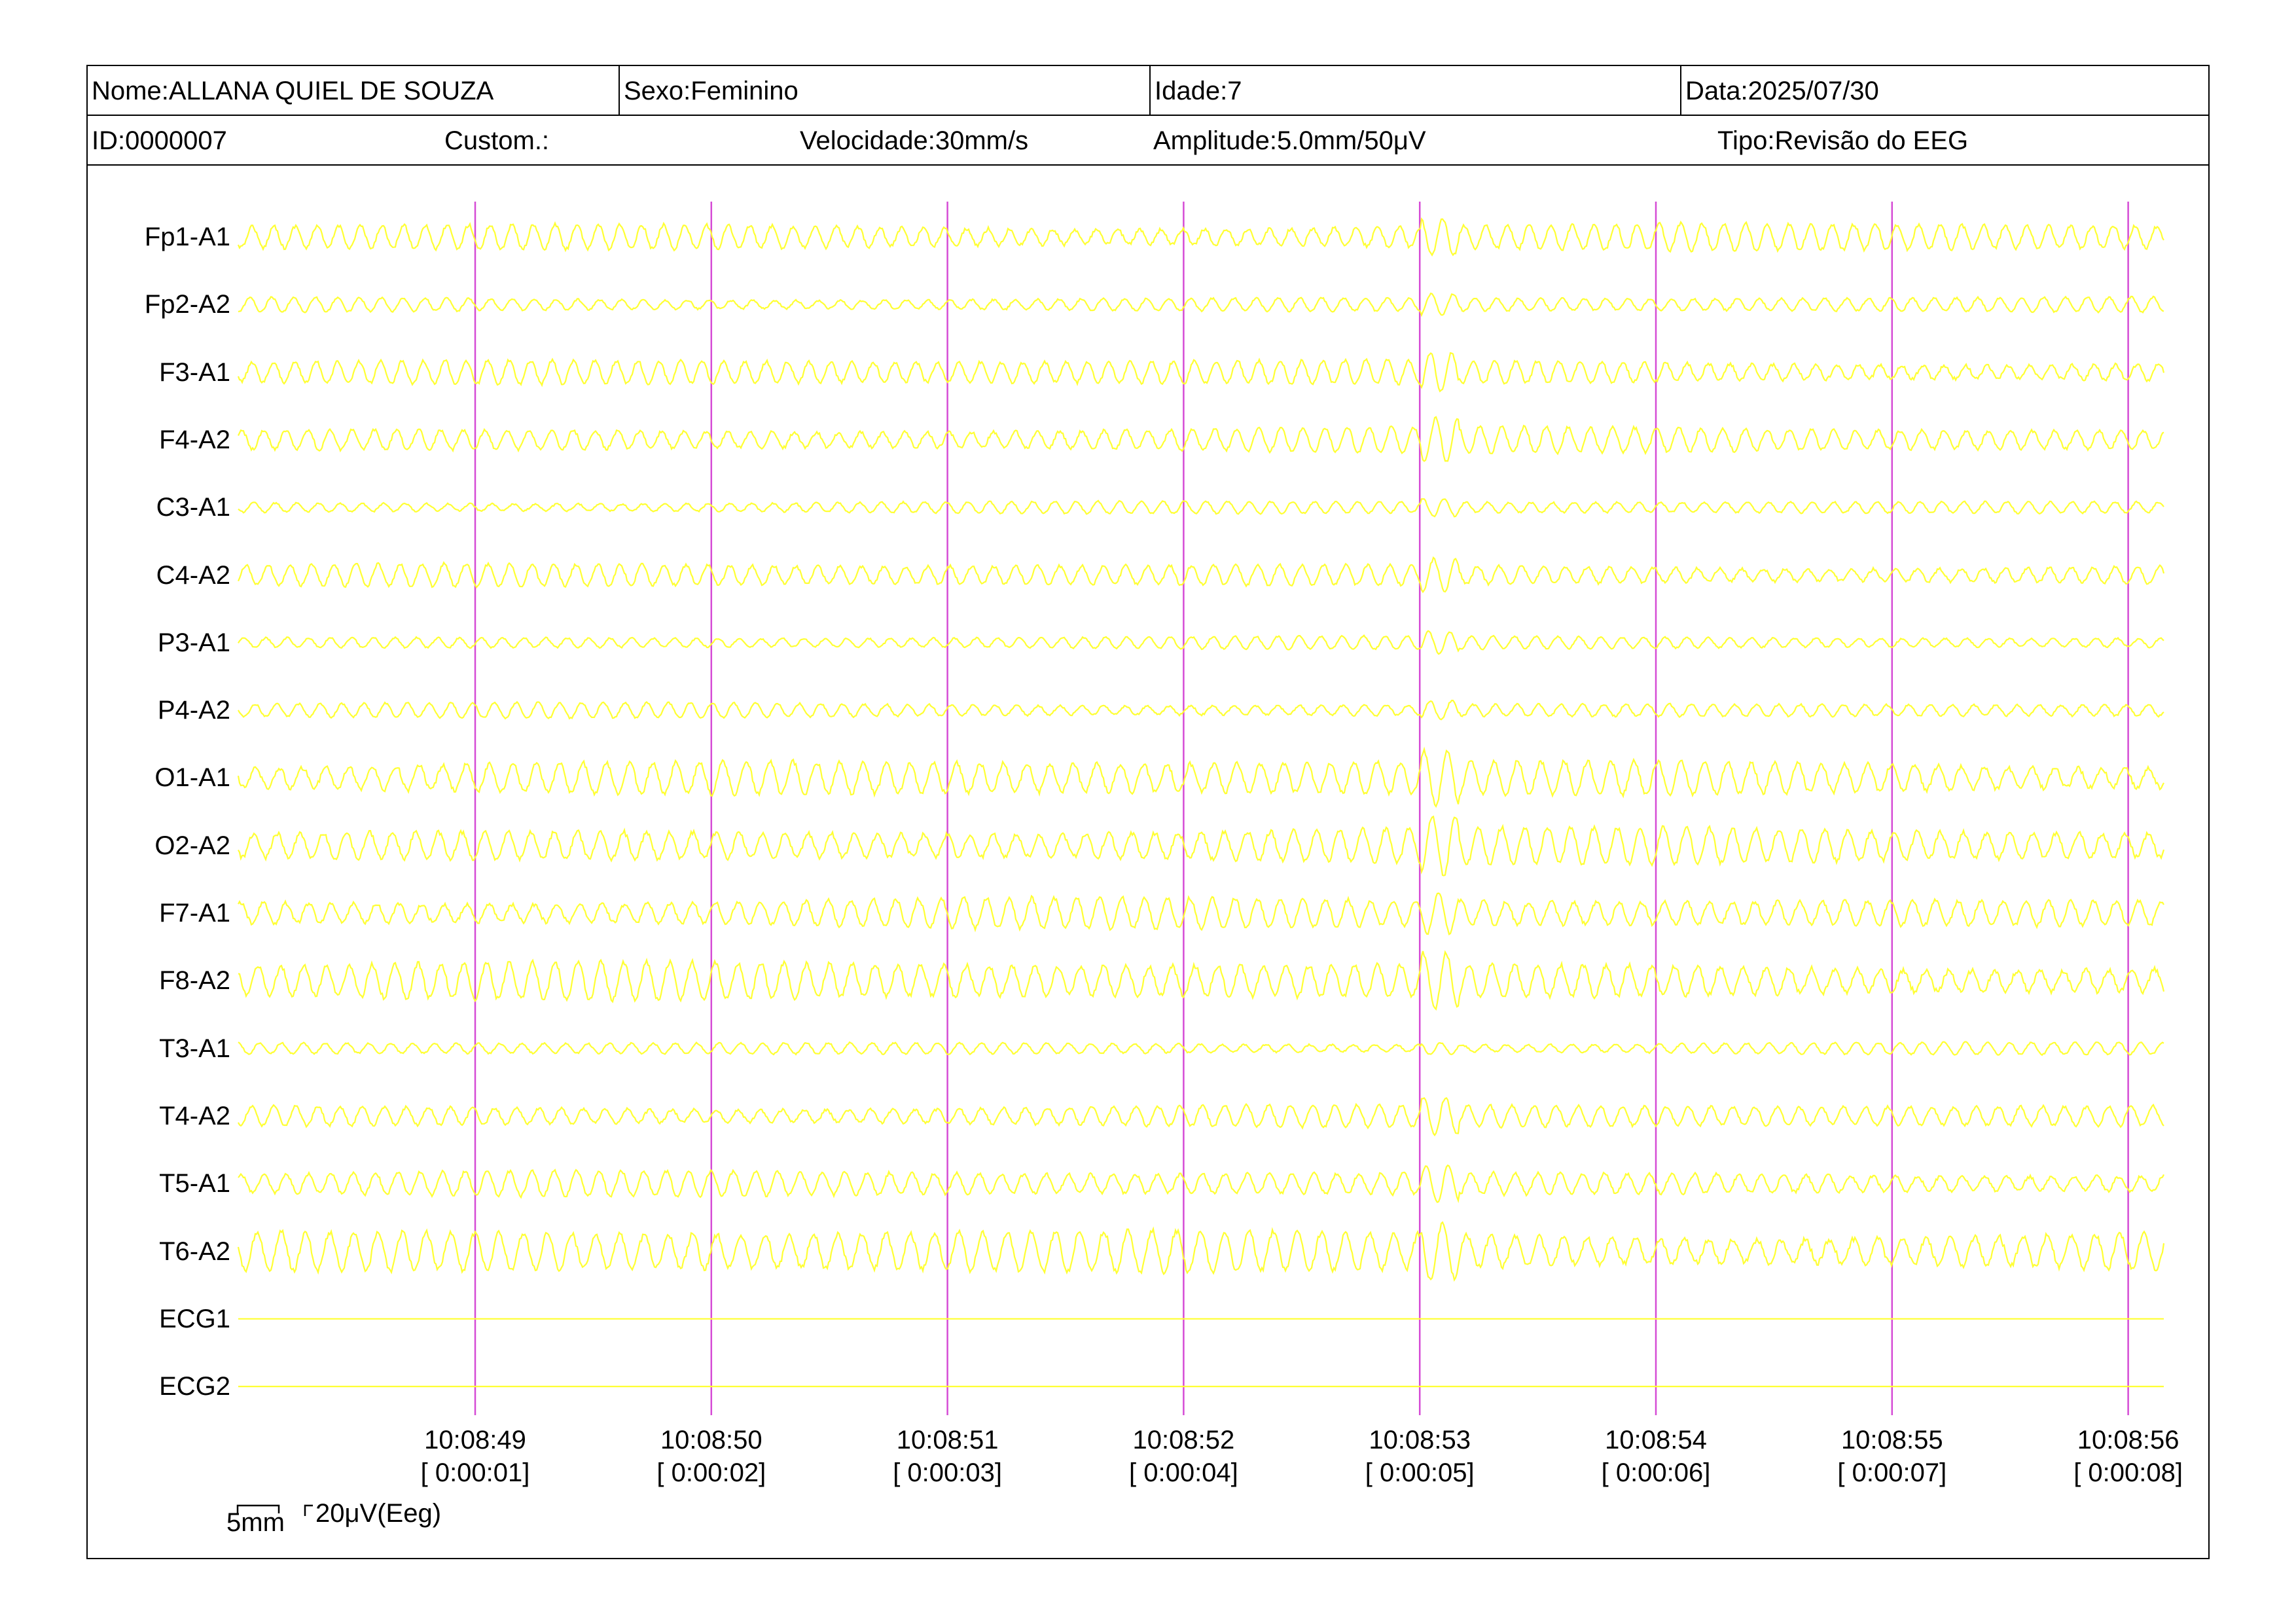  What do you see at coordinates (255, 1522) in the screenshot?
I see `time-scale-label: 5mm` at bounding box center [255, 1522].